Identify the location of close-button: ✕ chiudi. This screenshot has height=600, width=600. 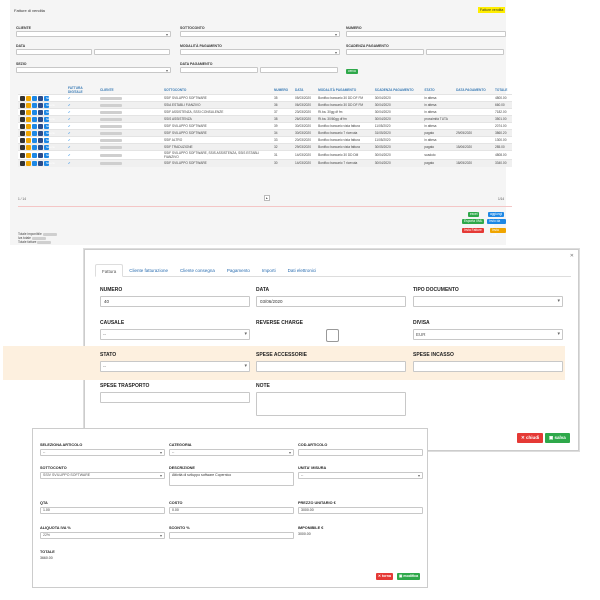
(530, 438).